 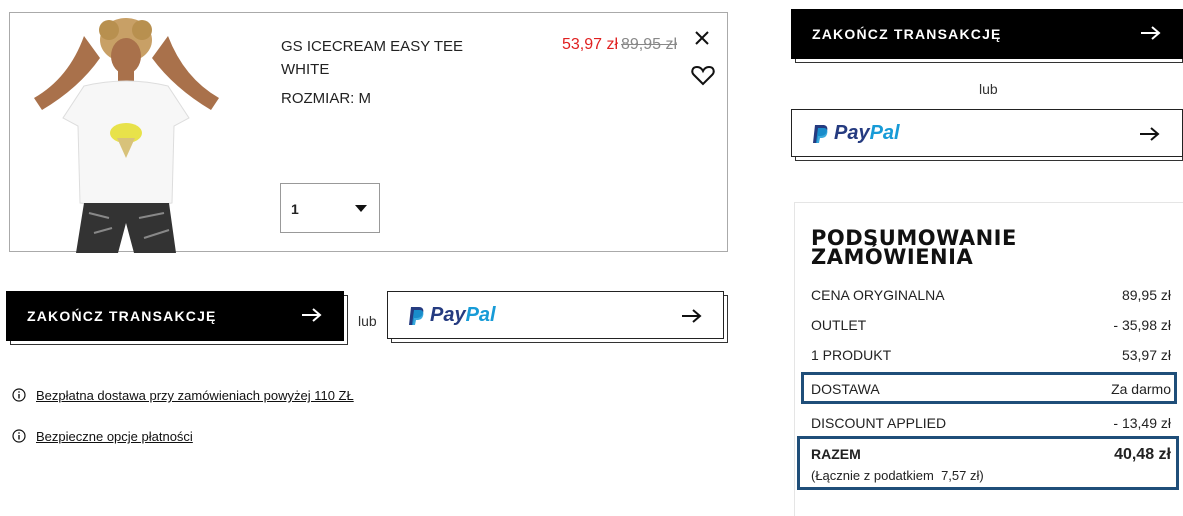 I want to click on original-price: 89,95 zł, so click(x=649, y=44).